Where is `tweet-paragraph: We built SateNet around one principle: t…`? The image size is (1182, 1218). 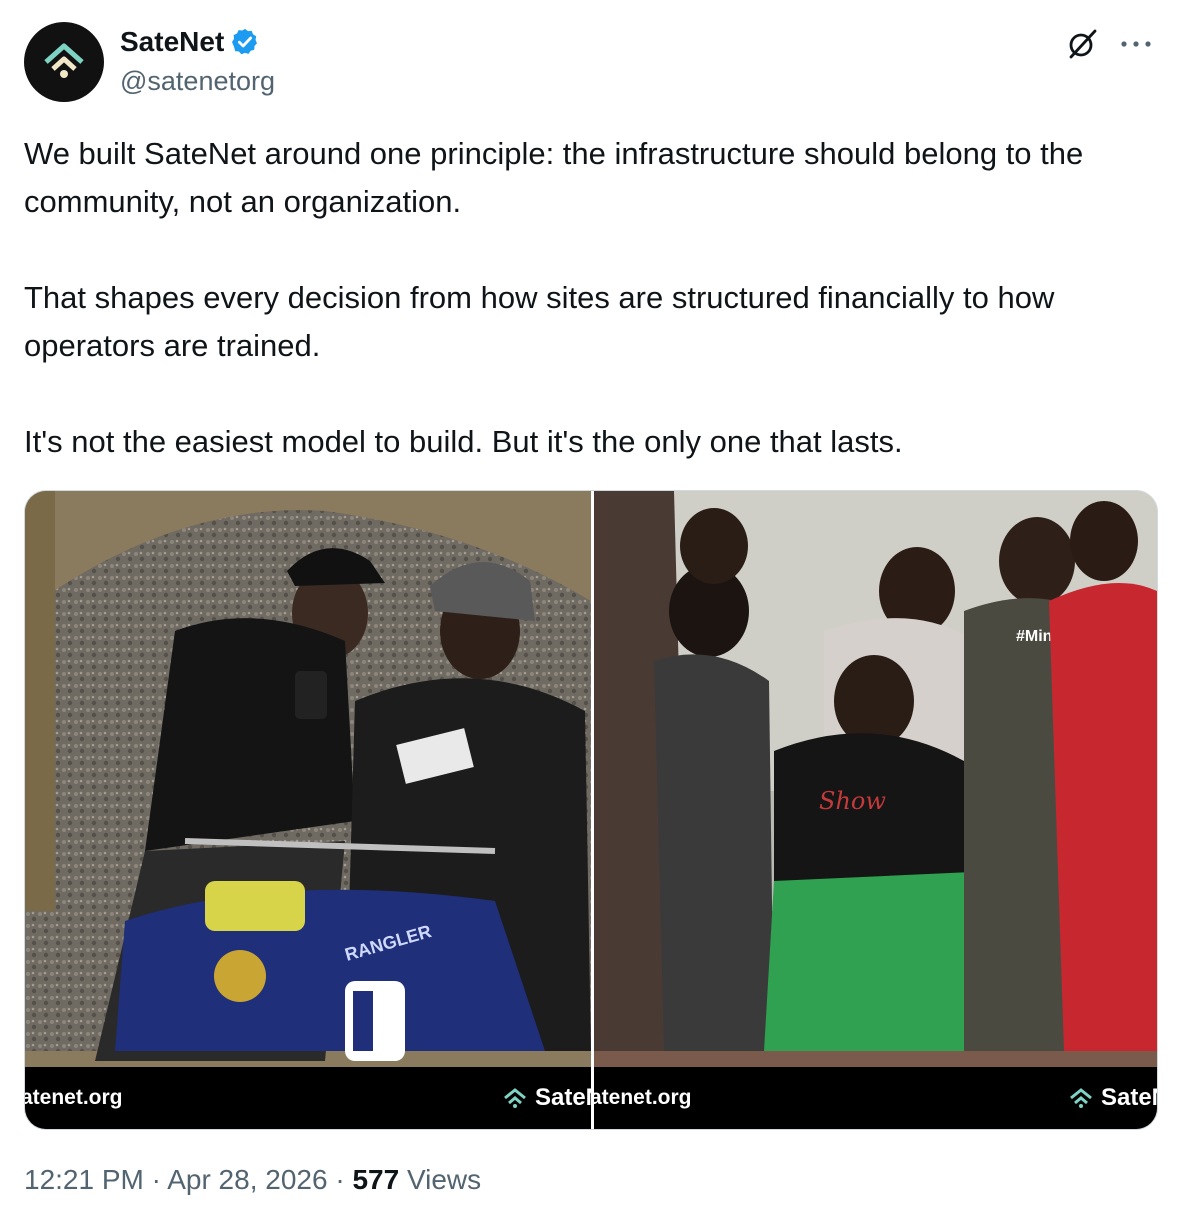
tweet-paragraph: We built SateNet around one principle: t… is located at coordinates (554, 177).